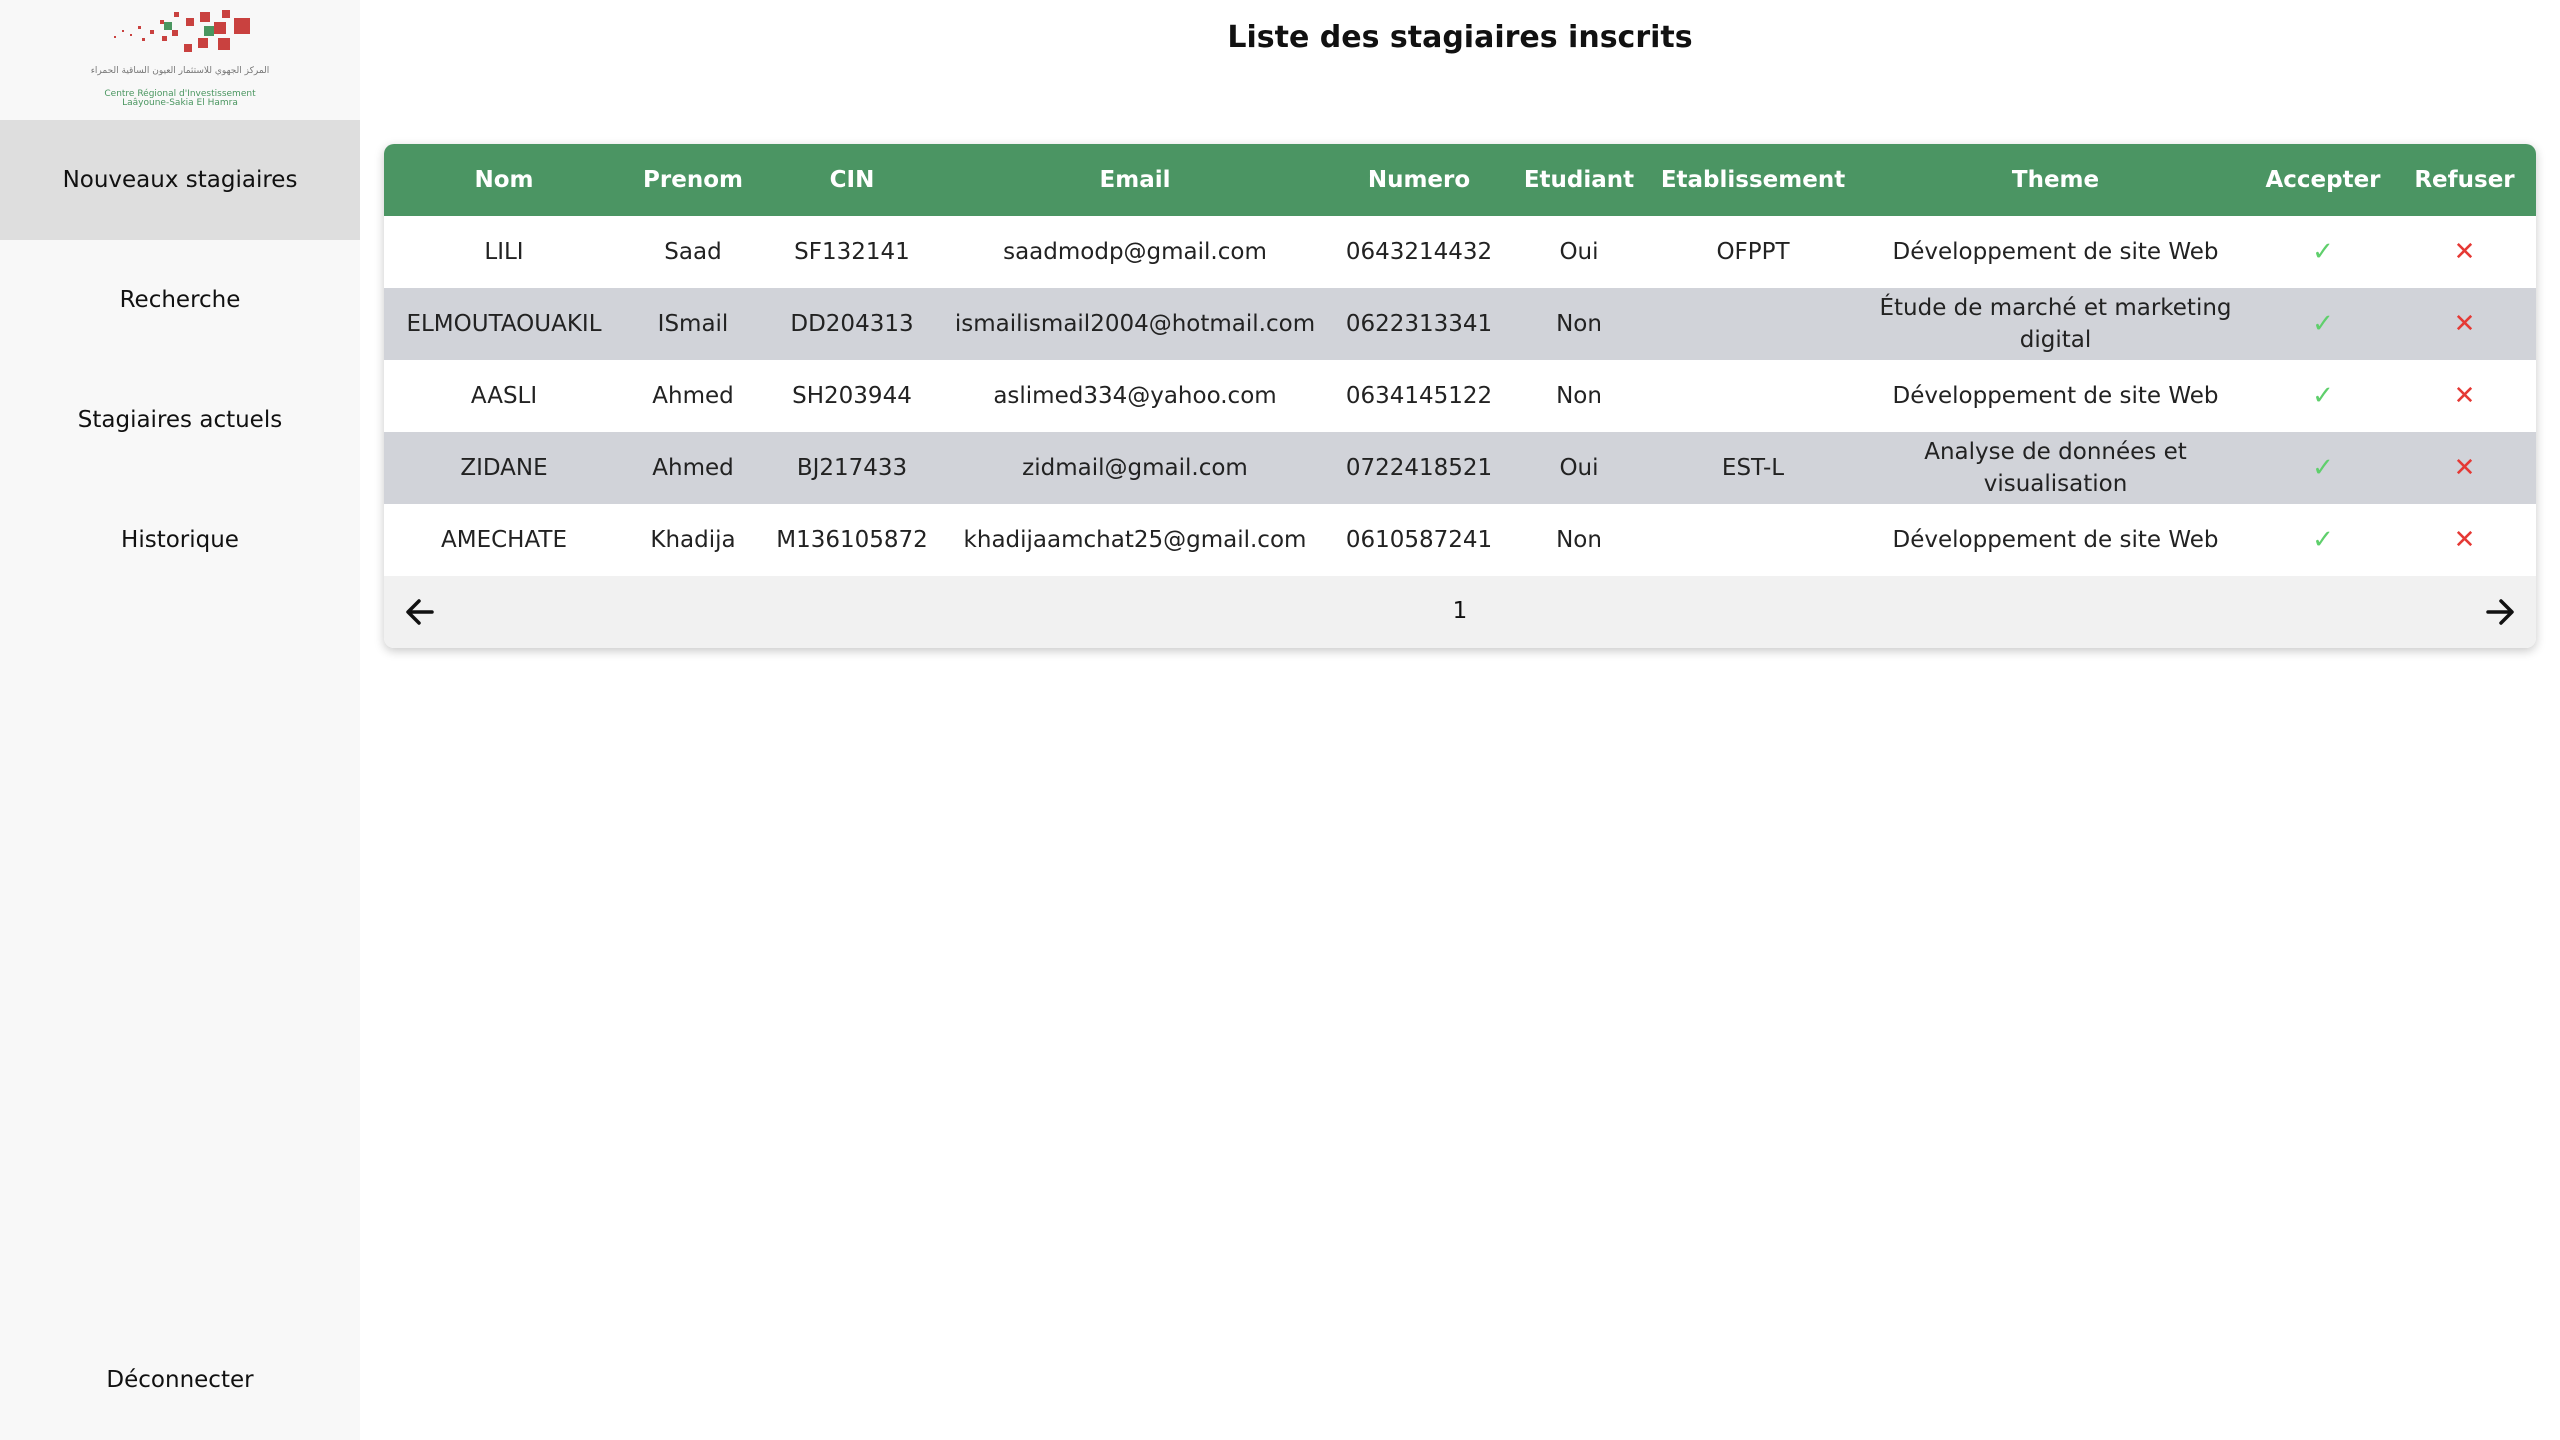 This screenshot has height=1440, width=2560. What do you see at coordinates (852, 396) in the screenshot?
I see `cell-cin: SH203944` at bounding box center [852, 396].